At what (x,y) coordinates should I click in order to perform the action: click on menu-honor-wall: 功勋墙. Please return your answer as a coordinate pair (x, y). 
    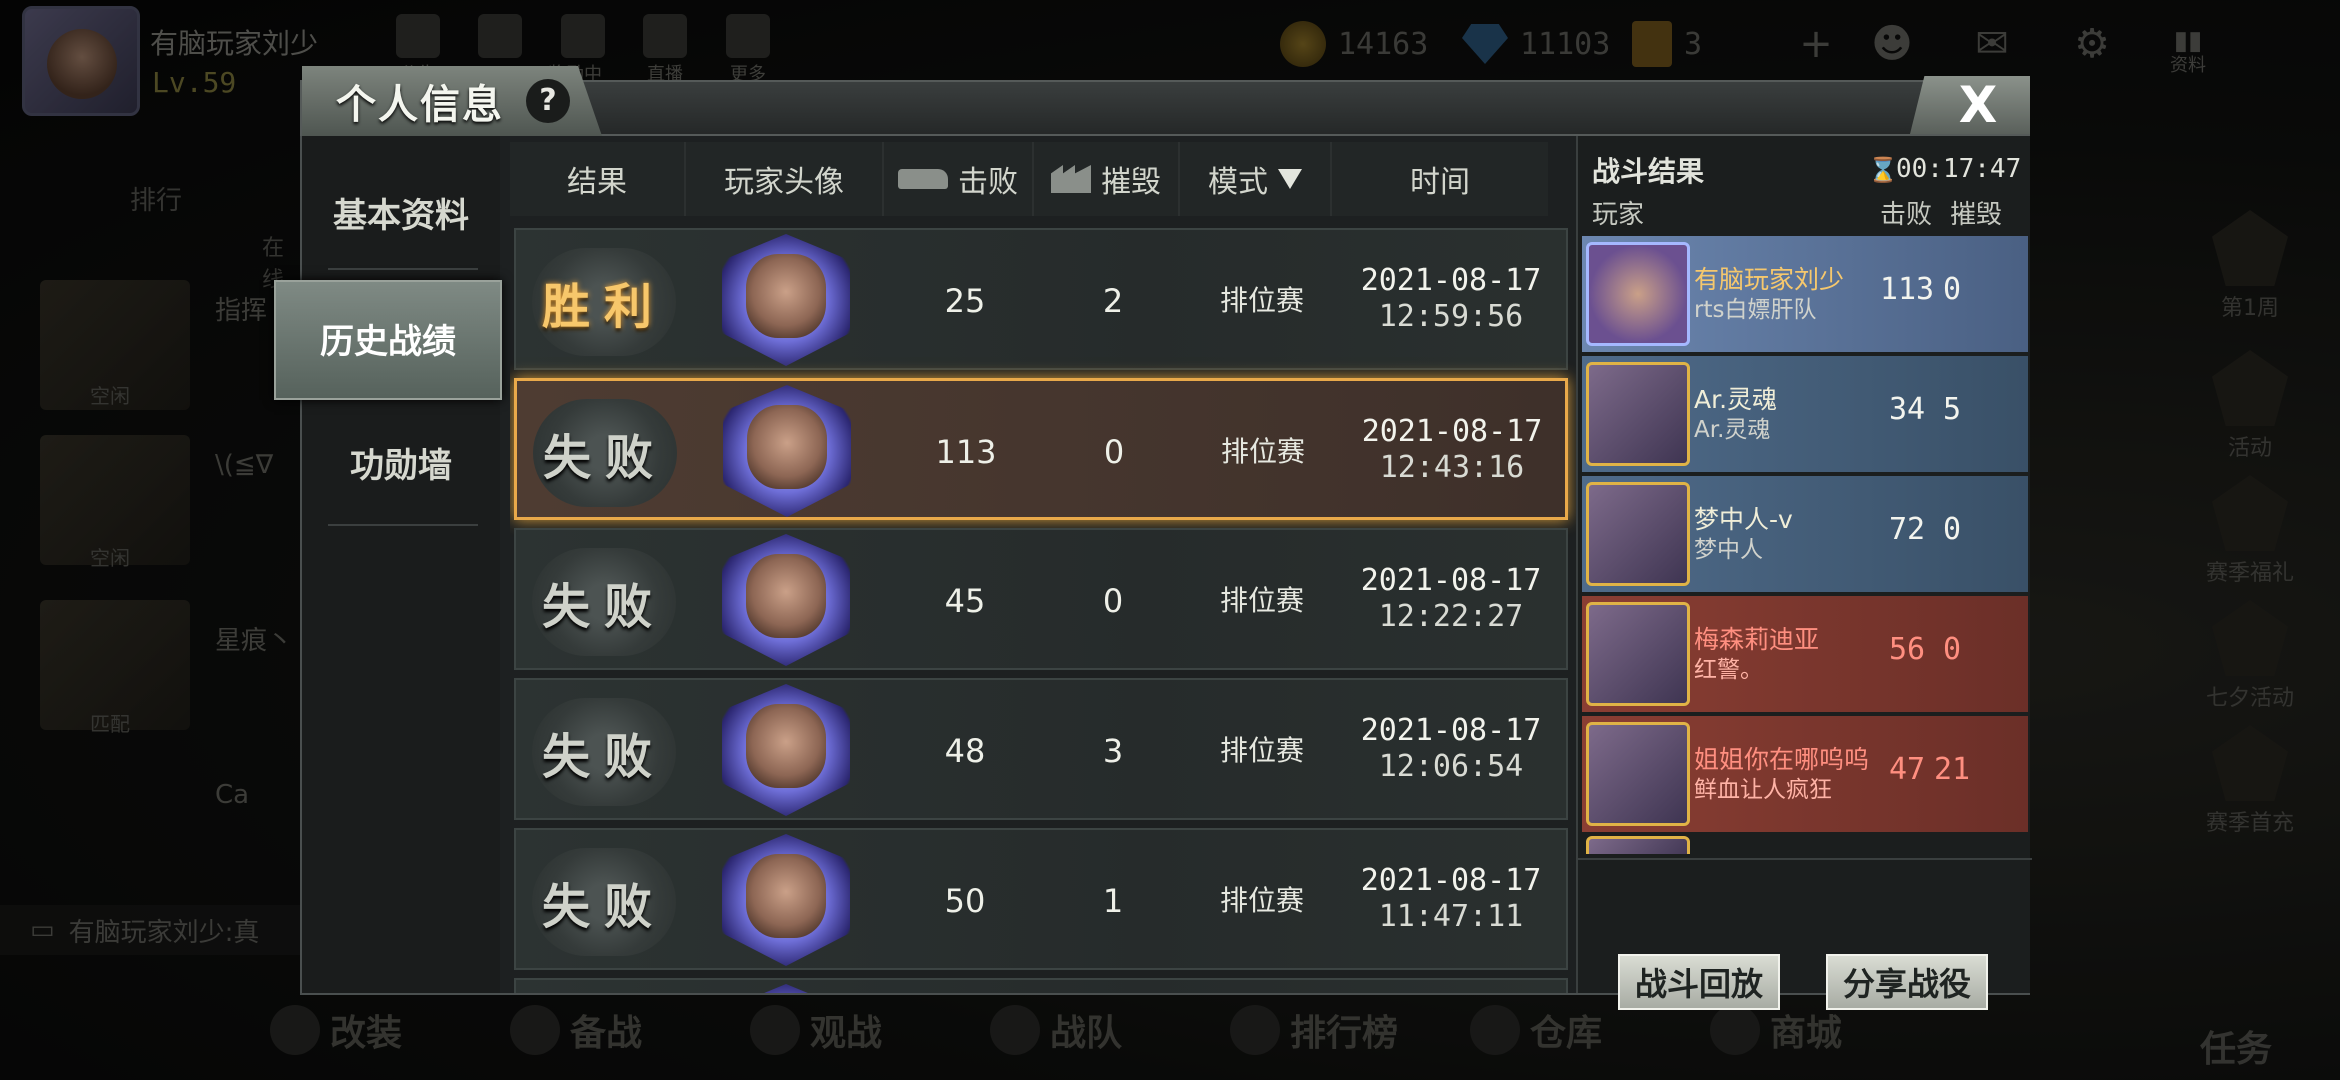
    Looking at the image, I should click on (401, 466).